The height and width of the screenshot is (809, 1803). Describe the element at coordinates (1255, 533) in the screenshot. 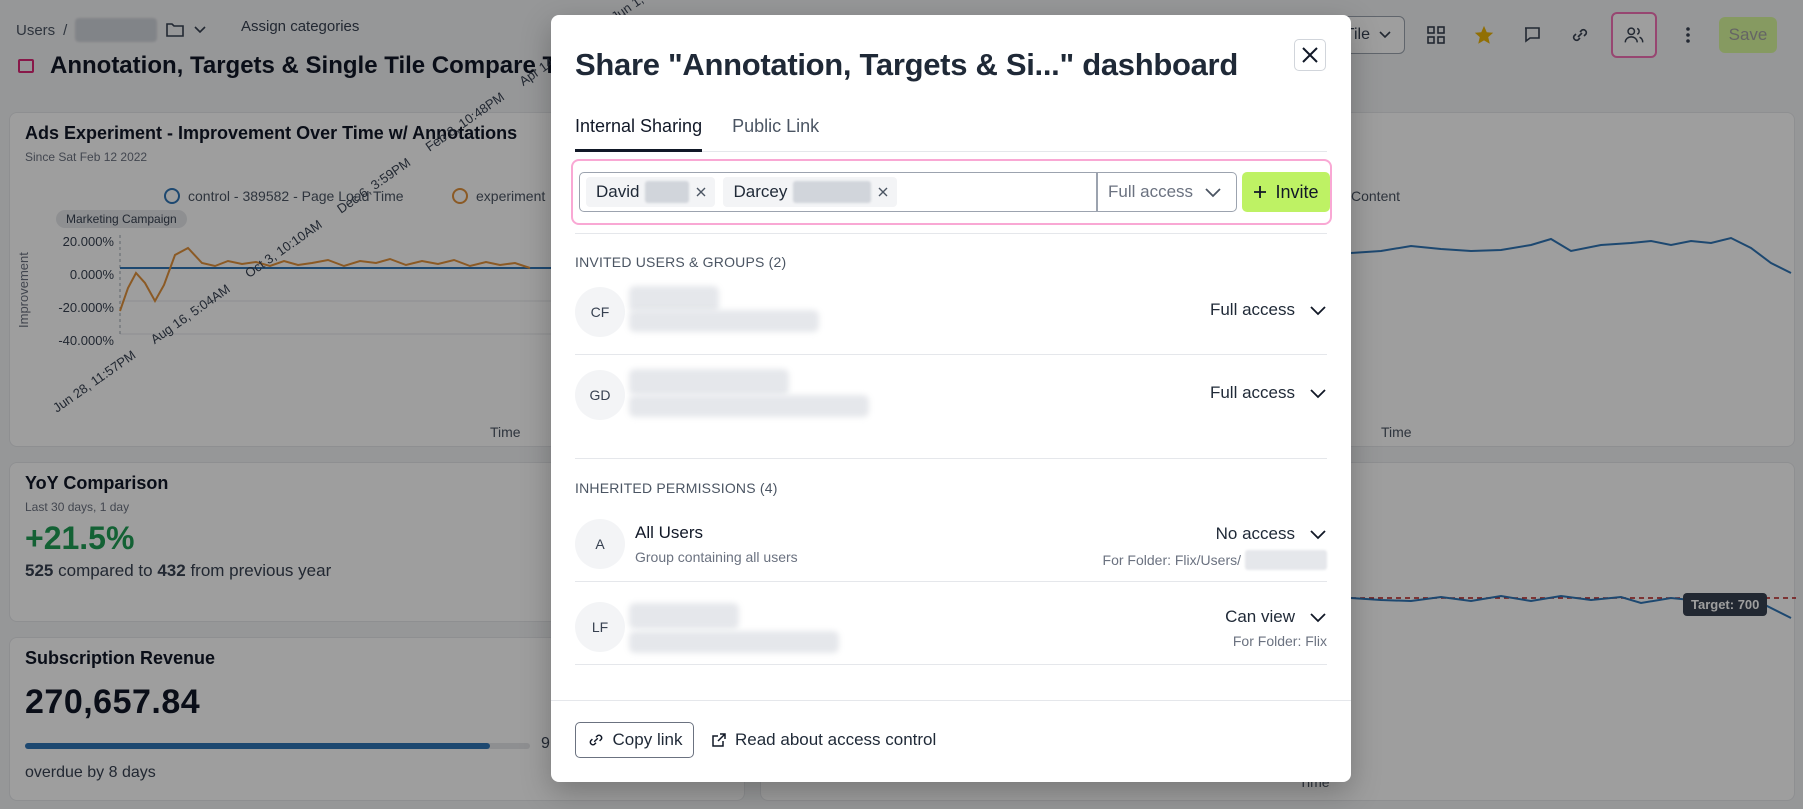

I see `permission-value: No access` at that location.